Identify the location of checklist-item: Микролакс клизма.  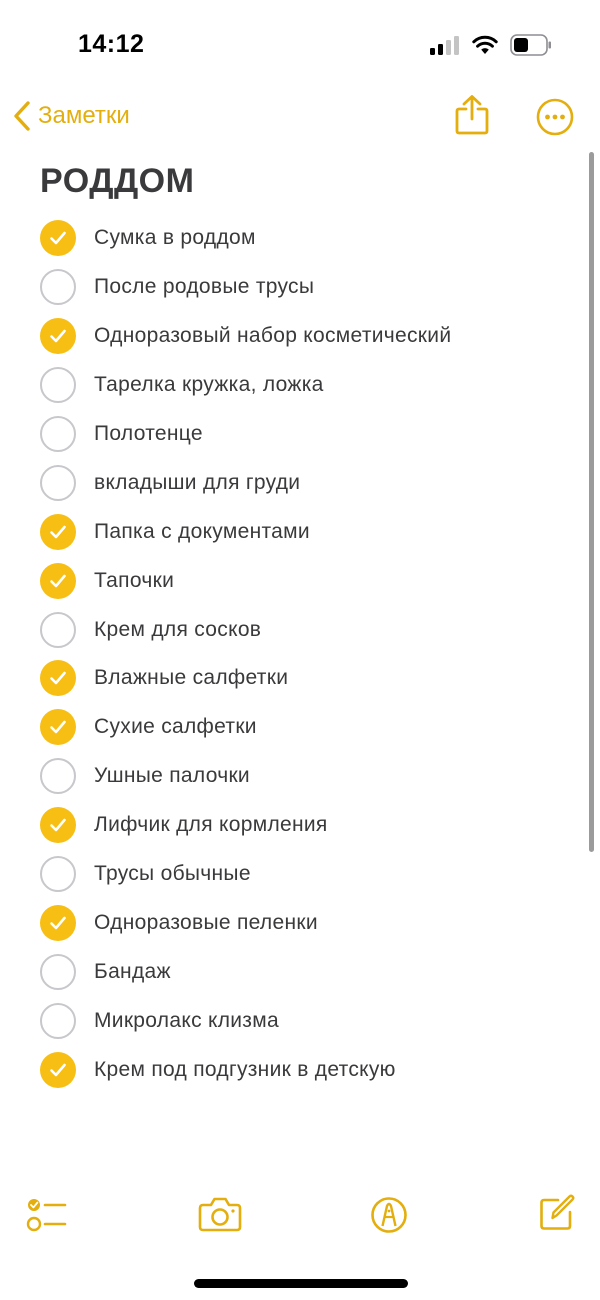
(310, 1020).